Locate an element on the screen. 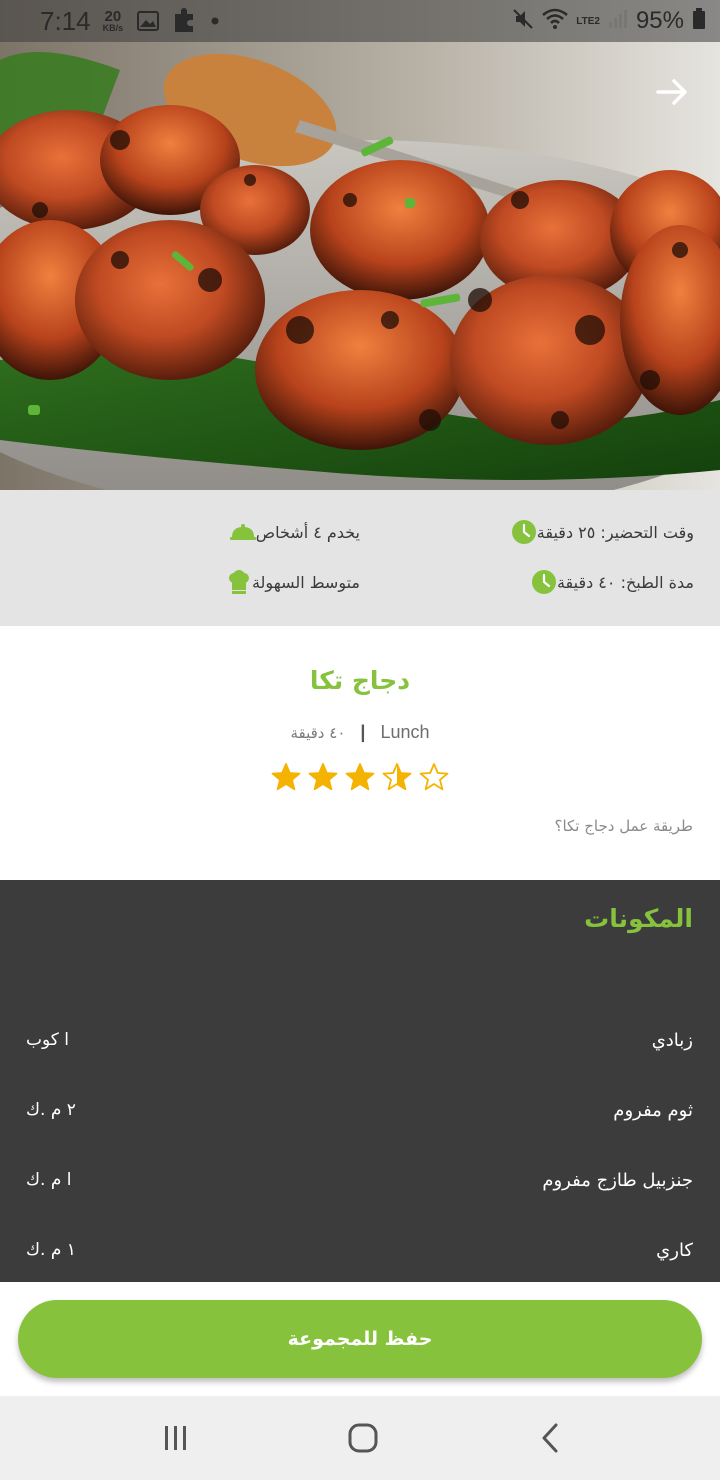 Image resolution: width=720 pixels, height=1480 pixels. cloche-icon is located at coordinates (242, 532).